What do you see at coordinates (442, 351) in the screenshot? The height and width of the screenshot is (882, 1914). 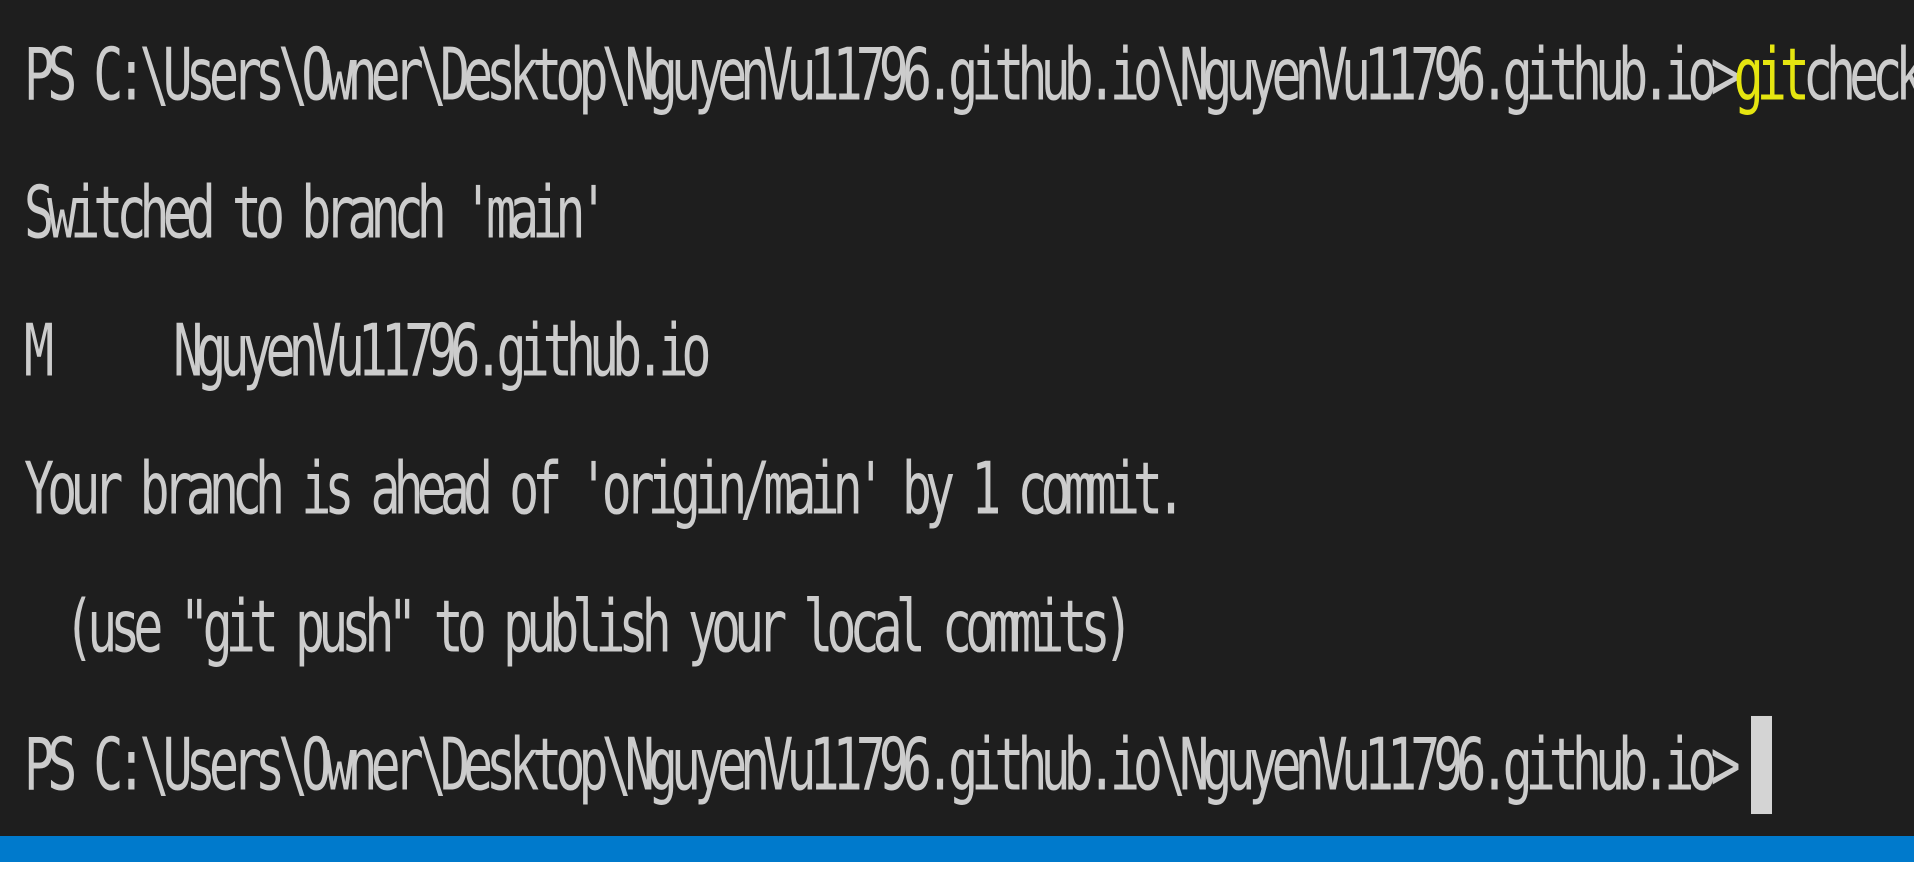 I see `file-path: NguyenVu11796.github.io` at bounding box center [442, 351].